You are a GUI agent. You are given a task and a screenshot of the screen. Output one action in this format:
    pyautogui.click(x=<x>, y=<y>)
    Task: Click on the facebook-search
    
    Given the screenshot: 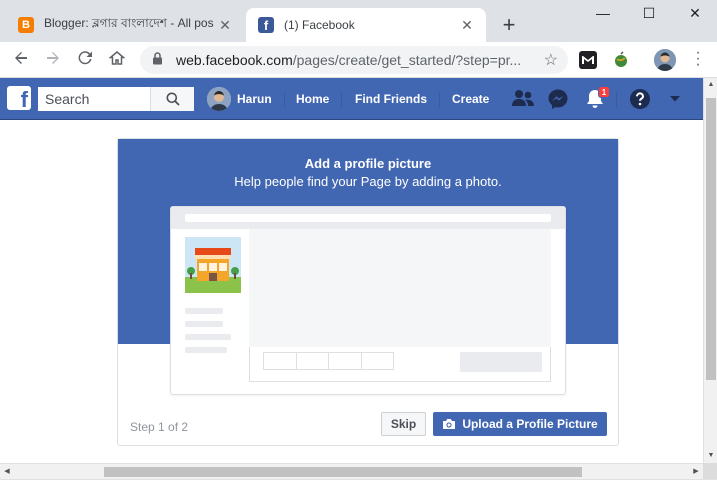 What is the action you would take?
    pyautogui.click(x=116, y=99)
    